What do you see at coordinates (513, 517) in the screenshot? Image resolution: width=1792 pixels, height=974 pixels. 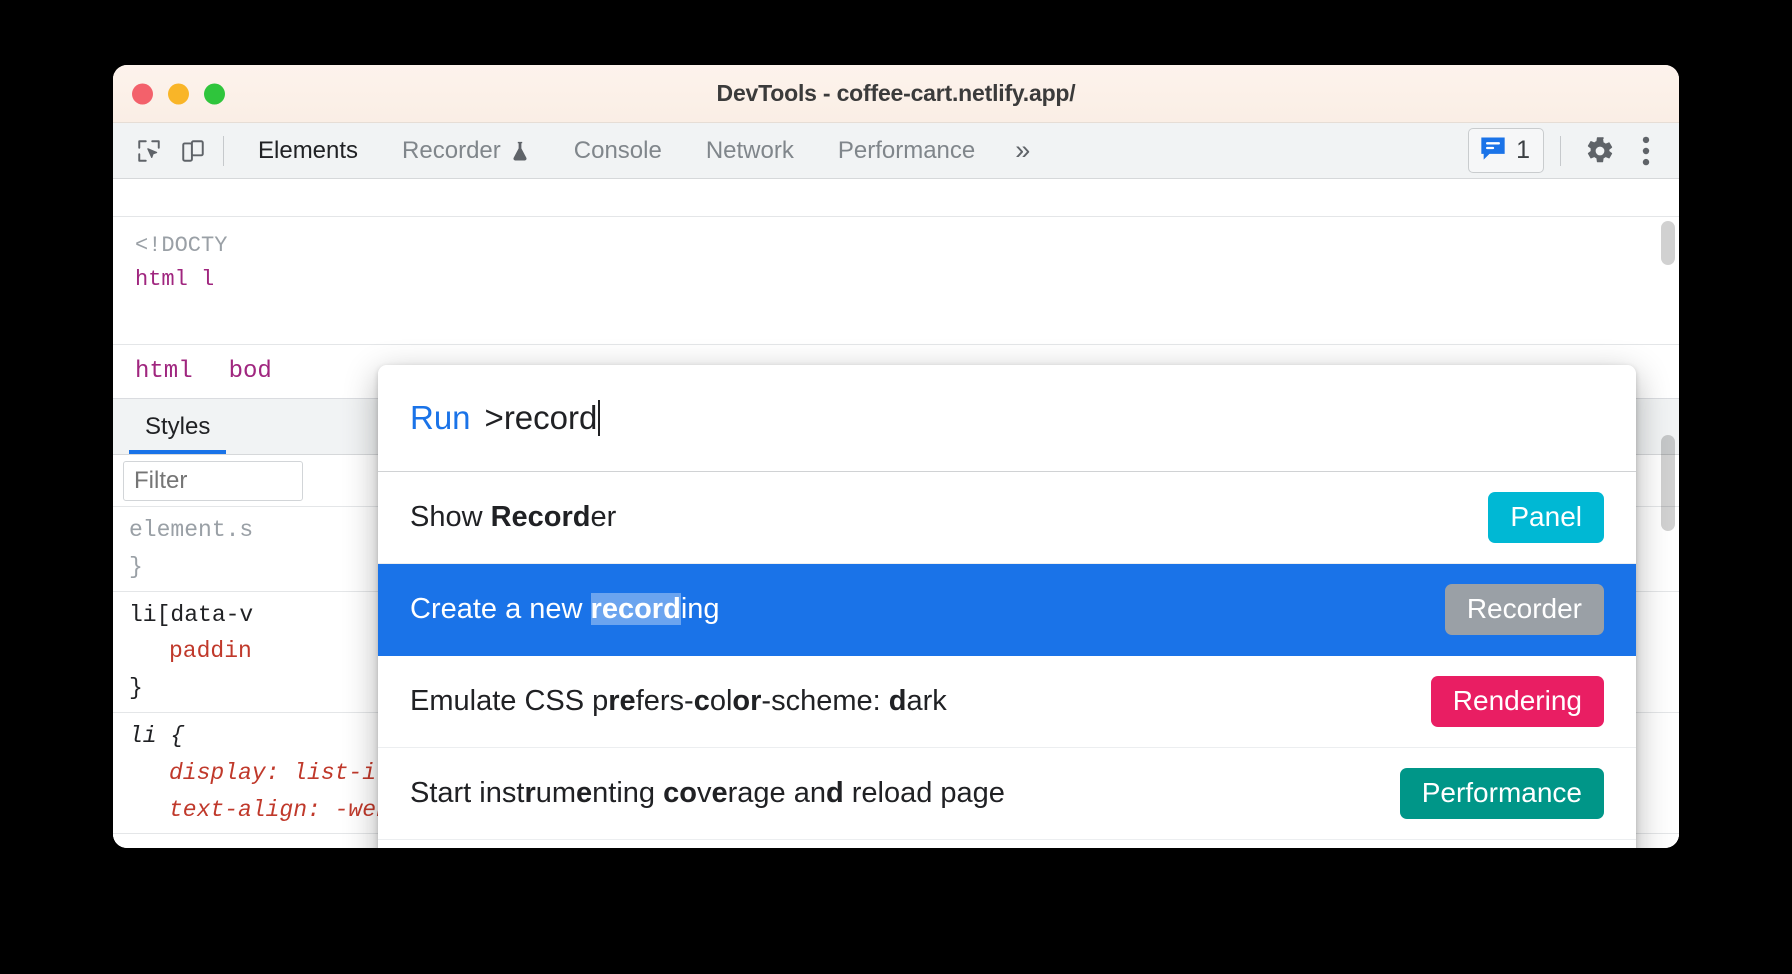 I see `command-item-label: Show Recorder` at bounding box center [513, 517].